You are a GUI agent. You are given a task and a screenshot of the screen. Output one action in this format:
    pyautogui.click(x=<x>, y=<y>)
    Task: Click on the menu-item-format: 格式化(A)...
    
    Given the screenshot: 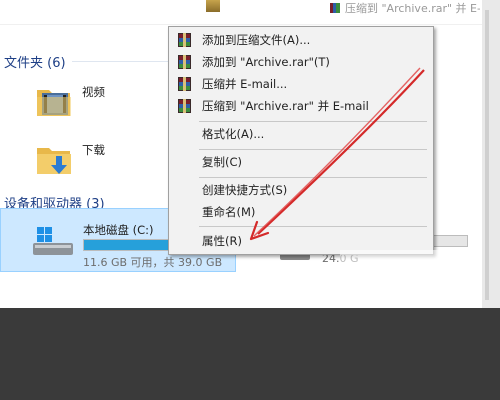 What is the action you would take?
    pyautogui.click(x=301, y=134)
    